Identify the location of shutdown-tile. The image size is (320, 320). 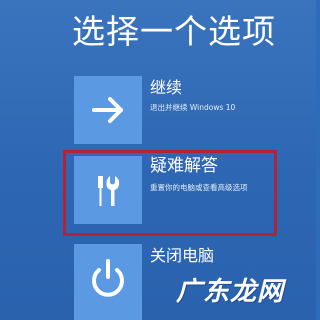
(108, 282).